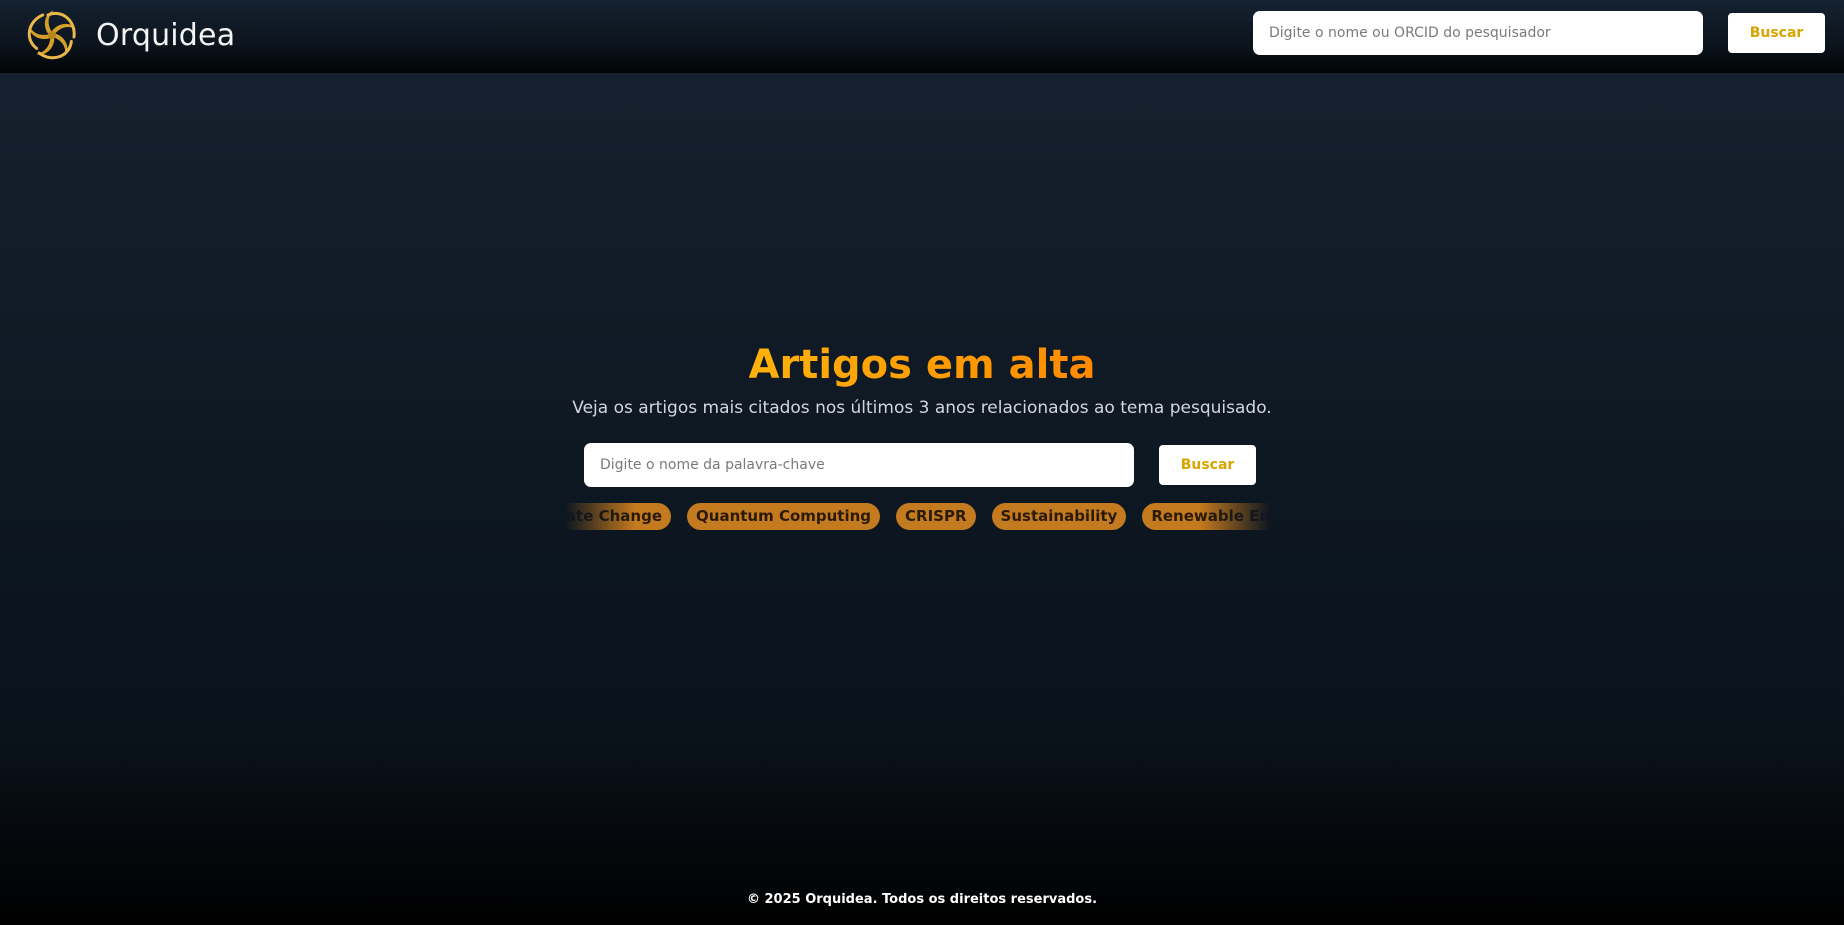  Describe the element at coordinates (859, 465) in the screenshot. I see `keyword-search-input` at that location.